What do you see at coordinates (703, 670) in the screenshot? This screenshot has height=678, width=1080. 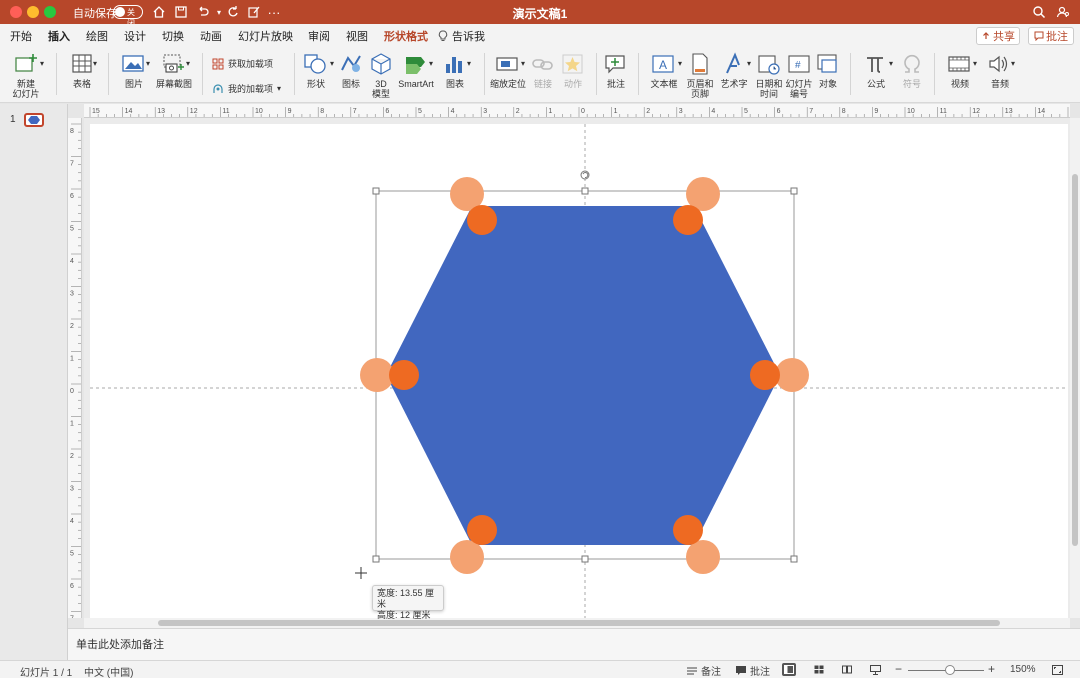 I see `notes-toggle-button: 备注` at bounding box center [703, 670].